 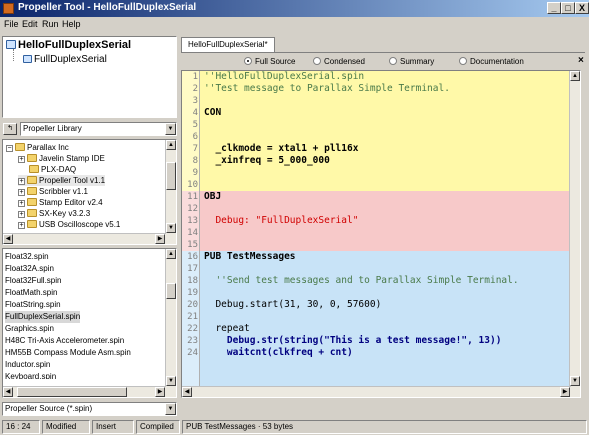 I want to click on code-line: Debug.start(31, 30, 0, 57600), so click(x=292, y=305).